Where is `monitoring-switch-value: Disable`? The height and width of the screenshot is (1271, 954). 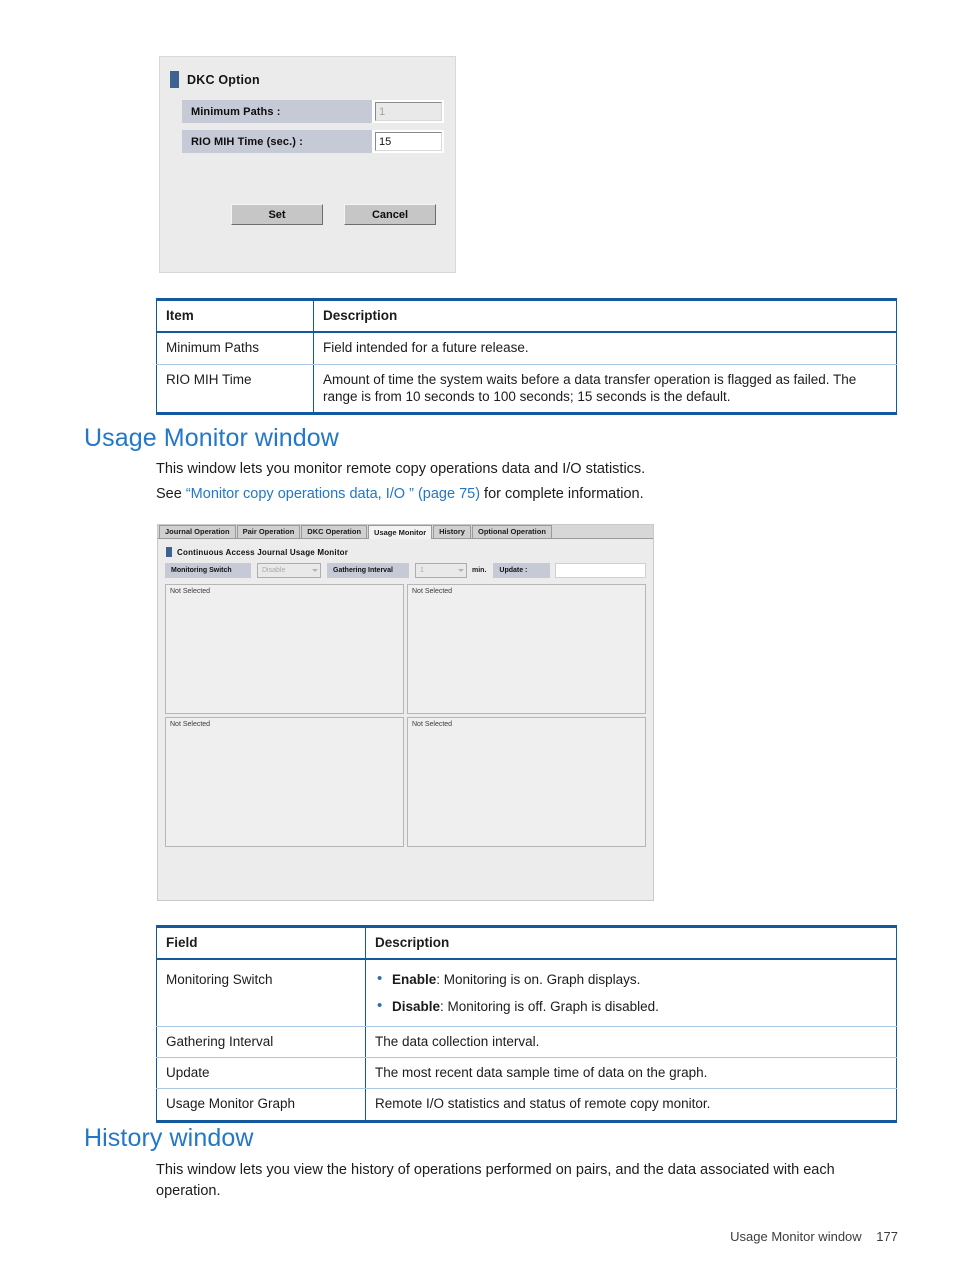
monitoring-switch-value: Disable is located at coordinates (274, 570).